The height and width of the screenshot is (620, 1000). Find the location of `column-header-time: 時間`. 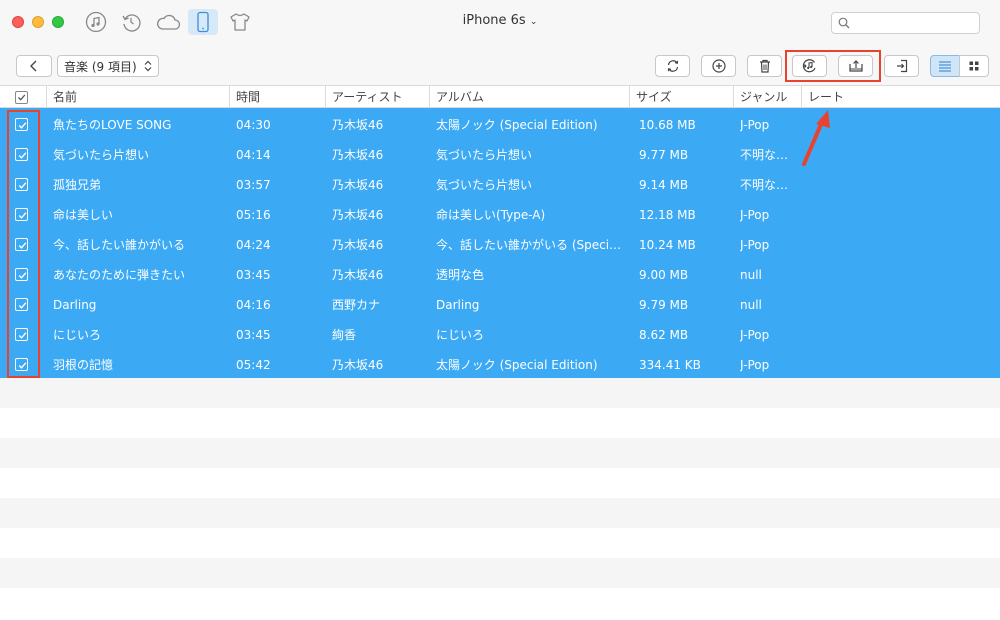

column-header-time: 時間 is located at coordinates (277, 97).